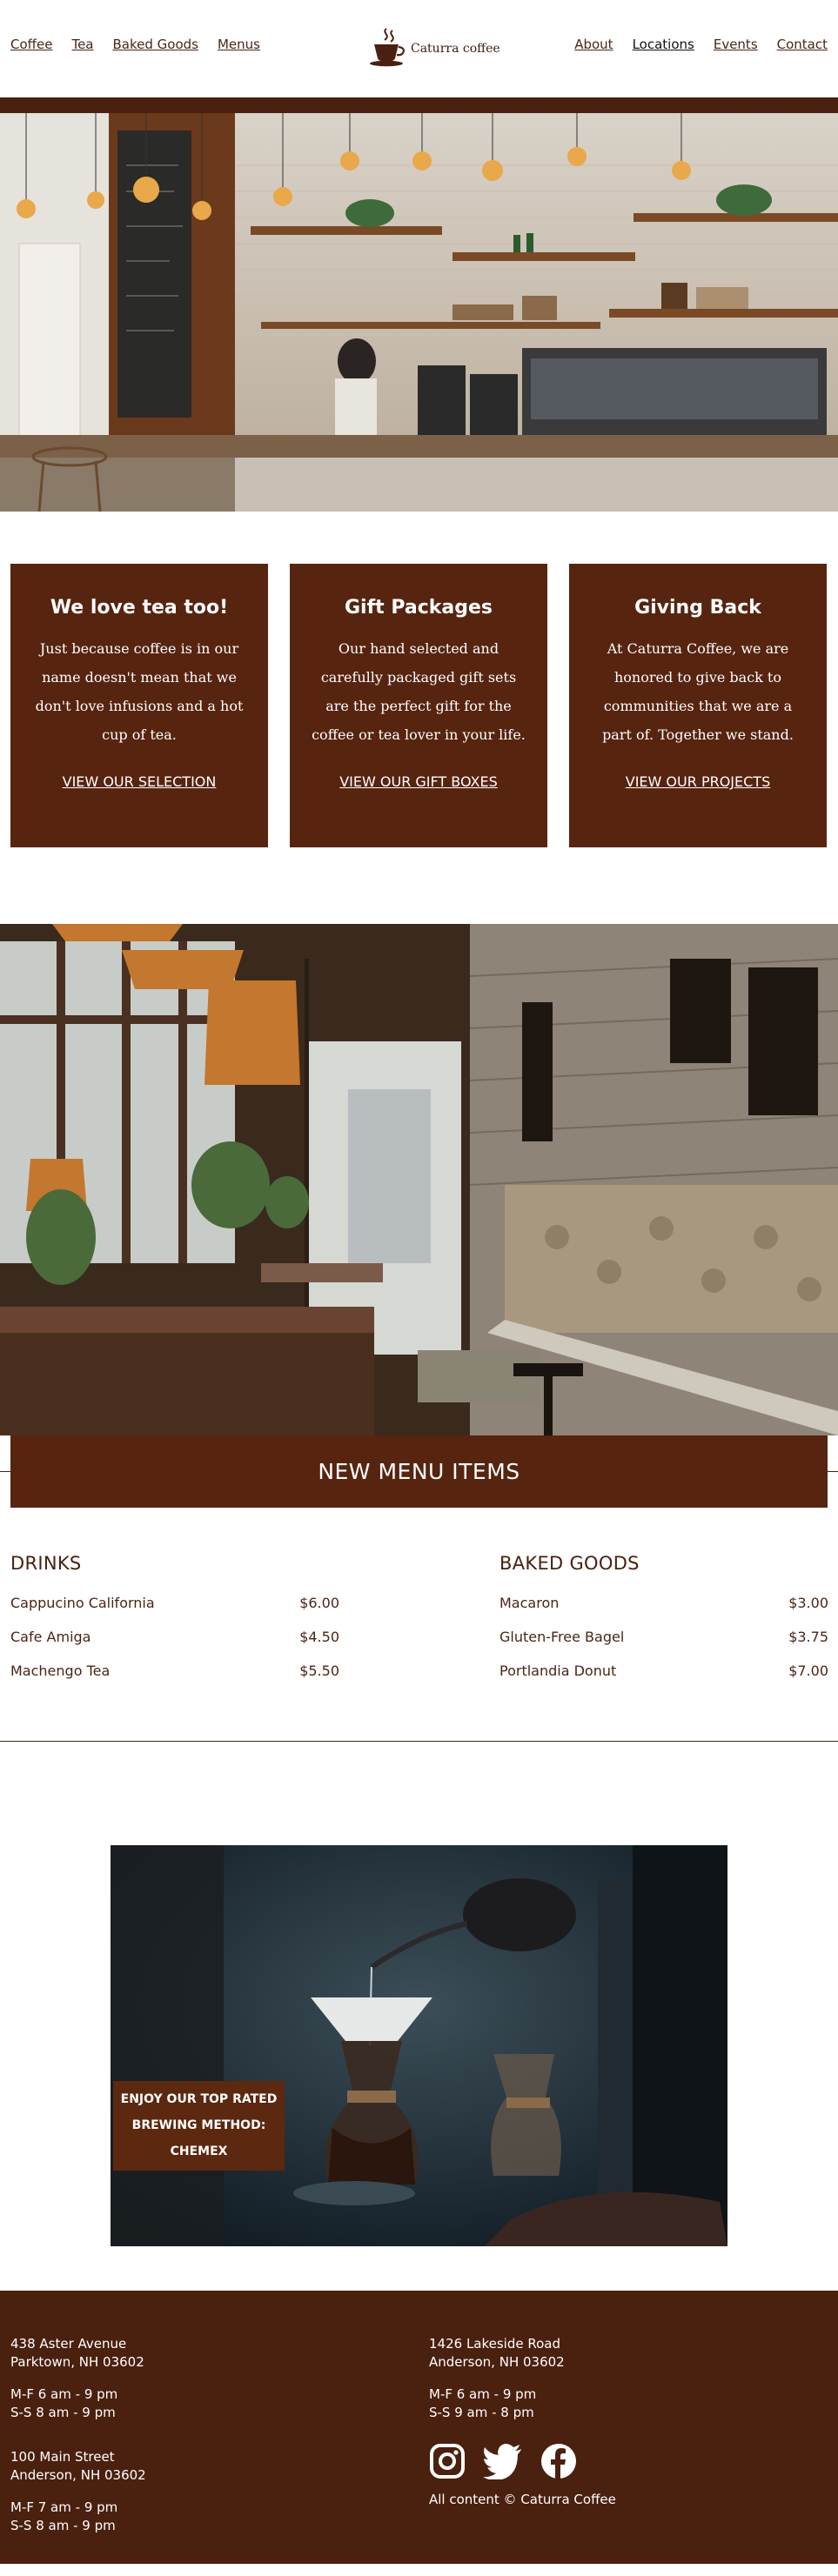 This screenshot has width=838, height=2576. What do you see at coordinates (522, 2403) in the screenshot?
I see `hours: M-F 6 am - 9 pm S-S 9 am - 8 pm` at bounding box center [522, 2403].